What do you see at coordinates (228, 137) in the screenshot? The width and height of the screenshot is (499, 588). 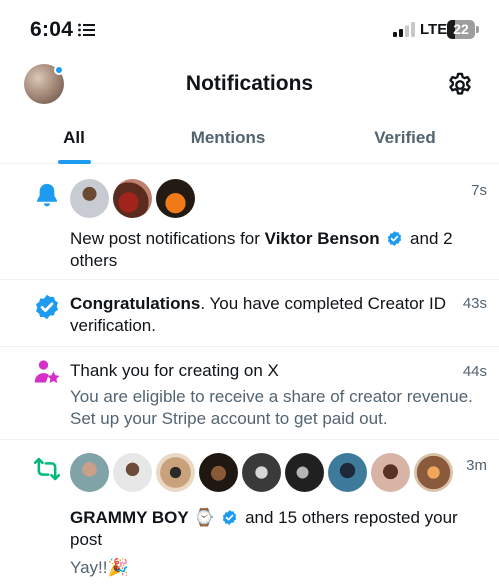 I see `tab-mentions-label: Mentions` at bounding box center [228, 137].